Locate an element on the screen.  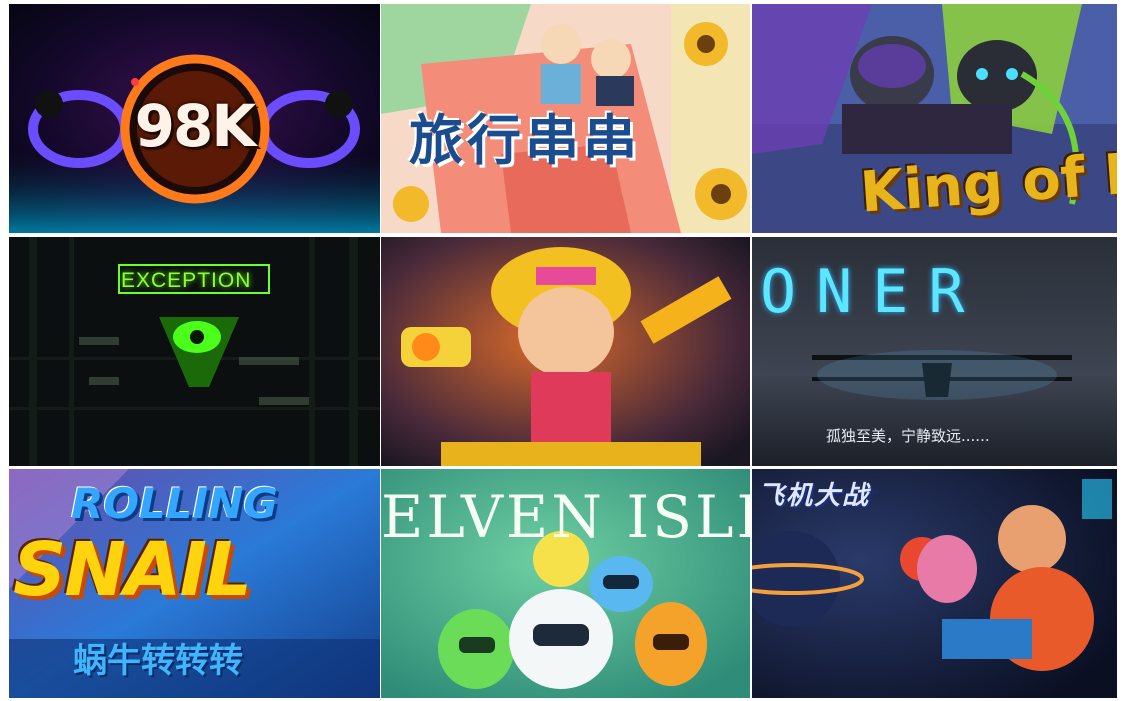
tile-snail-title: SNAIL is located at coordinates (132, 570).